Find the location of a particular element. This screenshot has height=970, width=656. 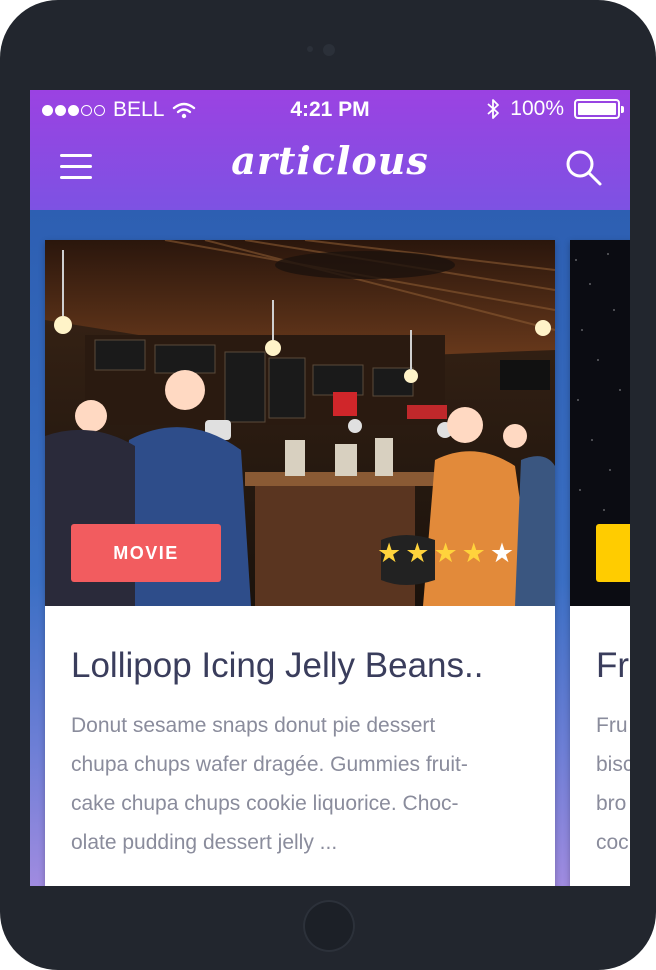

excerpt-line: Fru is located at coordinates (612, 725).